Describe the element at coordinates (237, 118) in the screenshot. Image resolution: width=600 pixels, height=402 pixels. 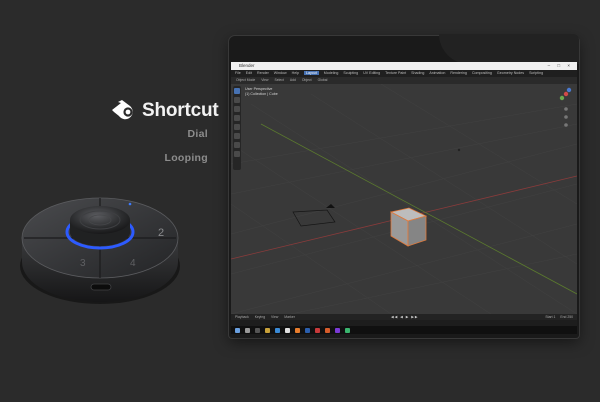
I see `rotate-tool-icon` at that location.